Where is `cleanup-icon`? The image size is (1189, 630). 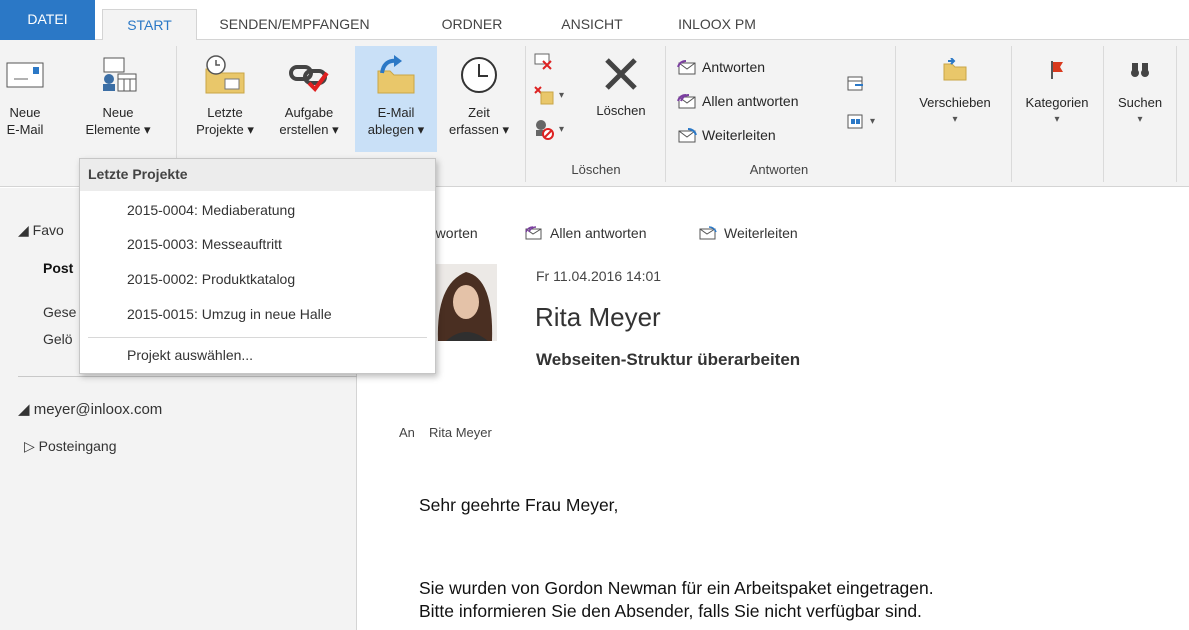 cleanup-icon is located at coordinates (544, 95).